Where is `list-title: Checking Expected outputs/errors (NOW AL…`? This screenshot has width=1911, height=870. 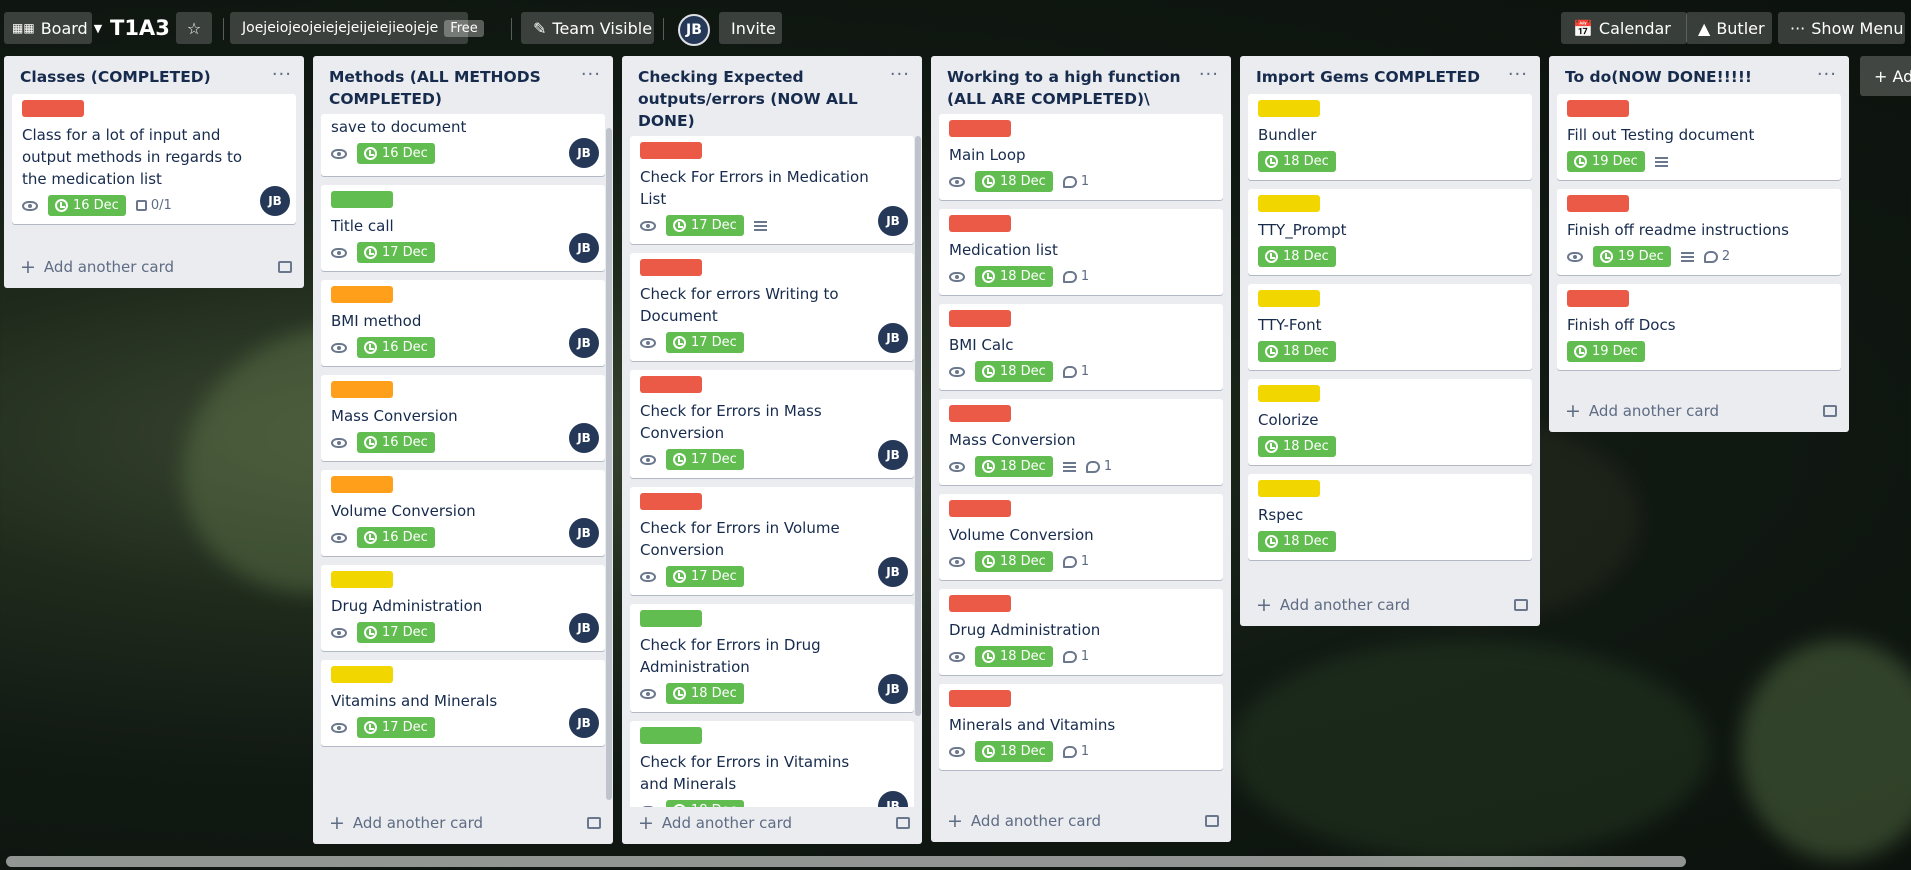
list-title: Checking Expected outputs/errors (NOW AL… is located at coordinates (764, 99).